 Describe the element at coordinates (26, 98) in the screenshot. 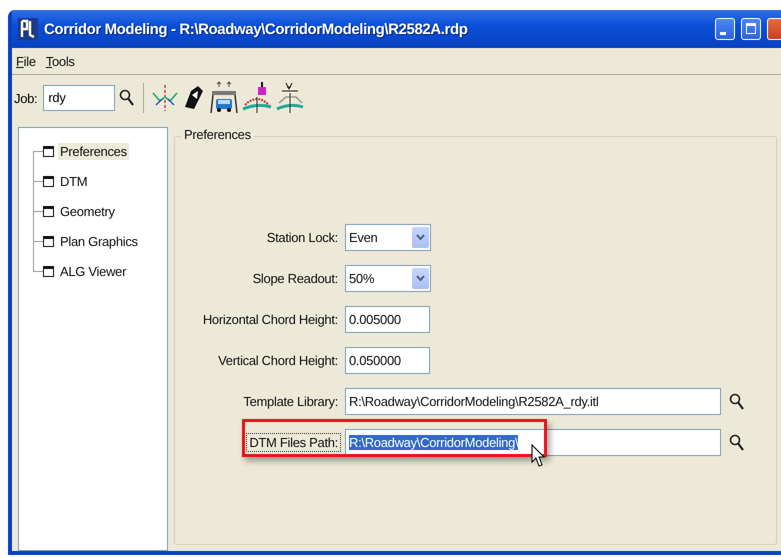

I see `job-label: Job:` at that location.